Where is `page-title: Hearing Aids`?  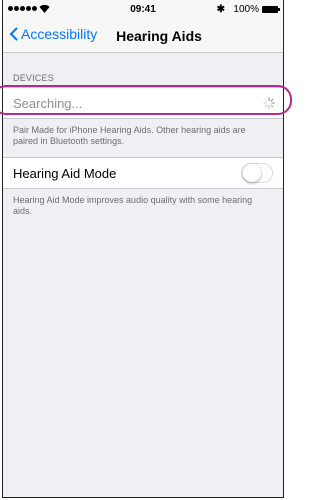
page-title: Hearing Aids is located at coordinates (143, 36).